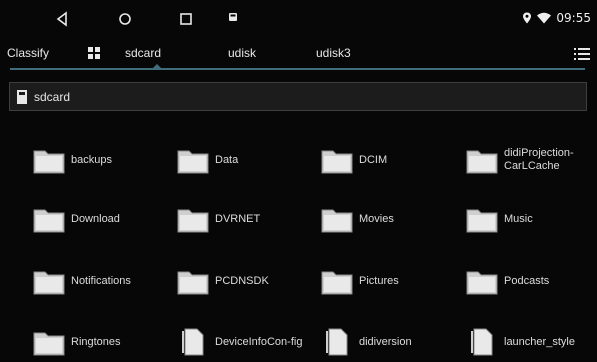  I want to click on status-indicators: 09:55, so click(556, 18).